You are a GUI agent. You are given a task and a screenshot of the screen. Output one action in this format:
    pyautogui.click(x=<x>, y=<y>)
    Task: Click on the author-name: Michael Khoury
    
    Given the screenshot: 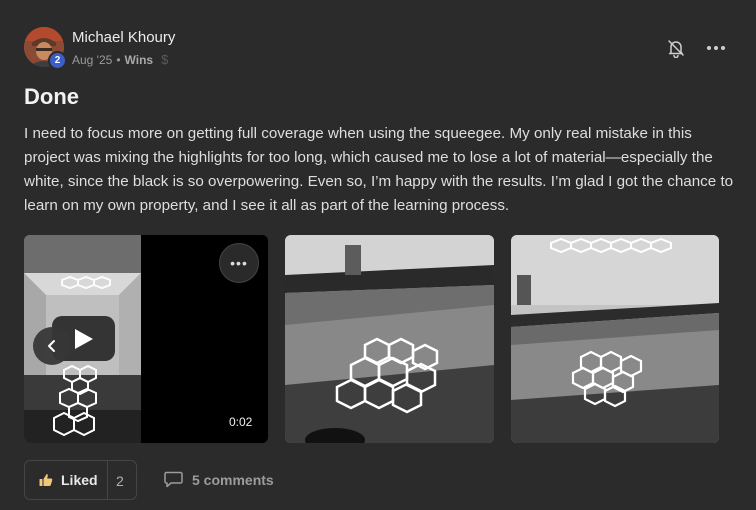 What is the action you would take?
    pyautogui.click(x=123, y=37)
    